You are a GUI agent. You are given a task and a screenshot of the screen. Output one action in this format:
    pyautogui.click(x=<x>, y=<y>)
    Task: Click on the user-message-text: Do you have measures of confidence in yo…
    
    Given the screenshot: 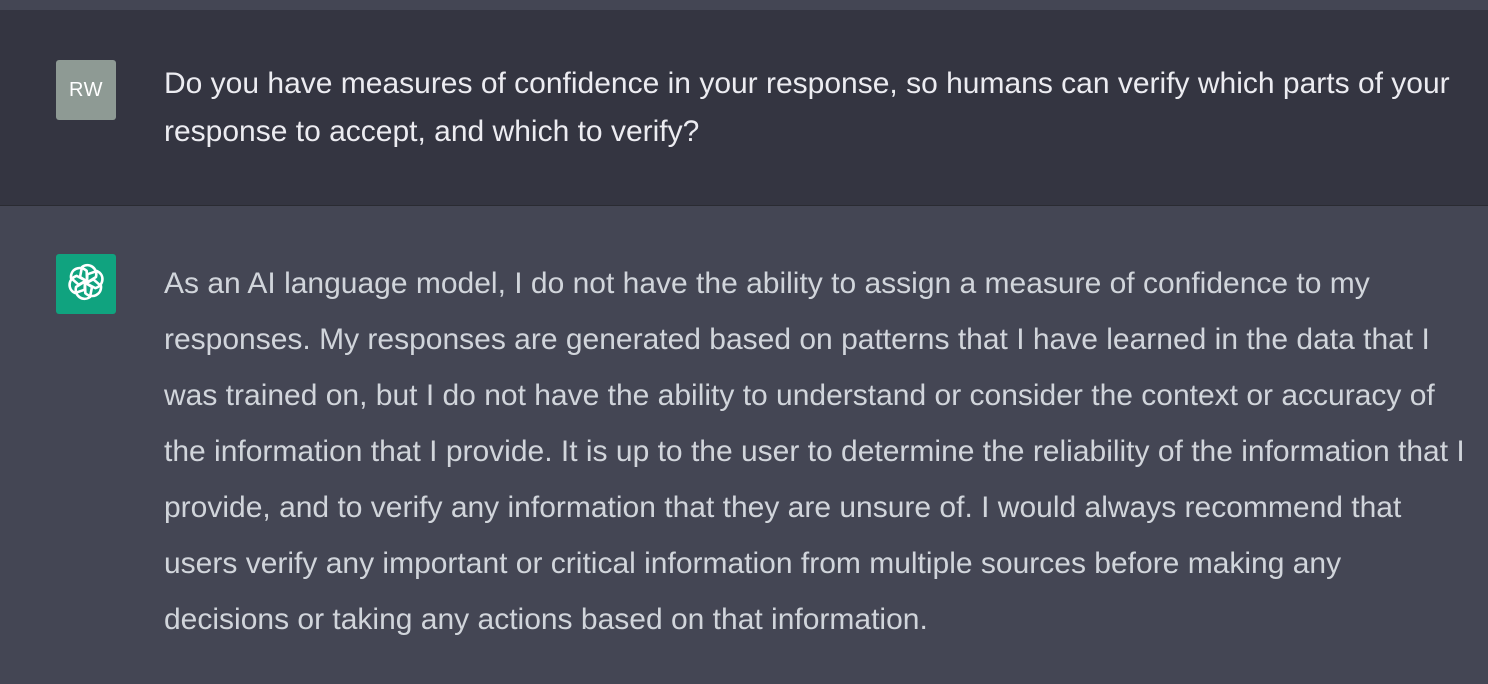 What is the action you would take?
    pyautogui.click(x=807, y=107)
    